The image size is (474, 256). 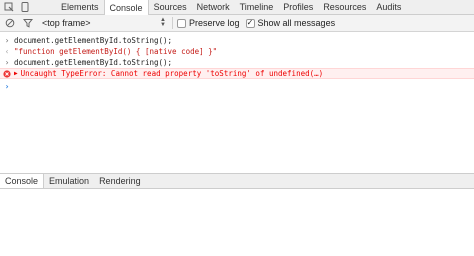 What do you see at coordinates (25, 7) in the screenshot?
I see `device-mode-icon` at bounding box center [25, 7].